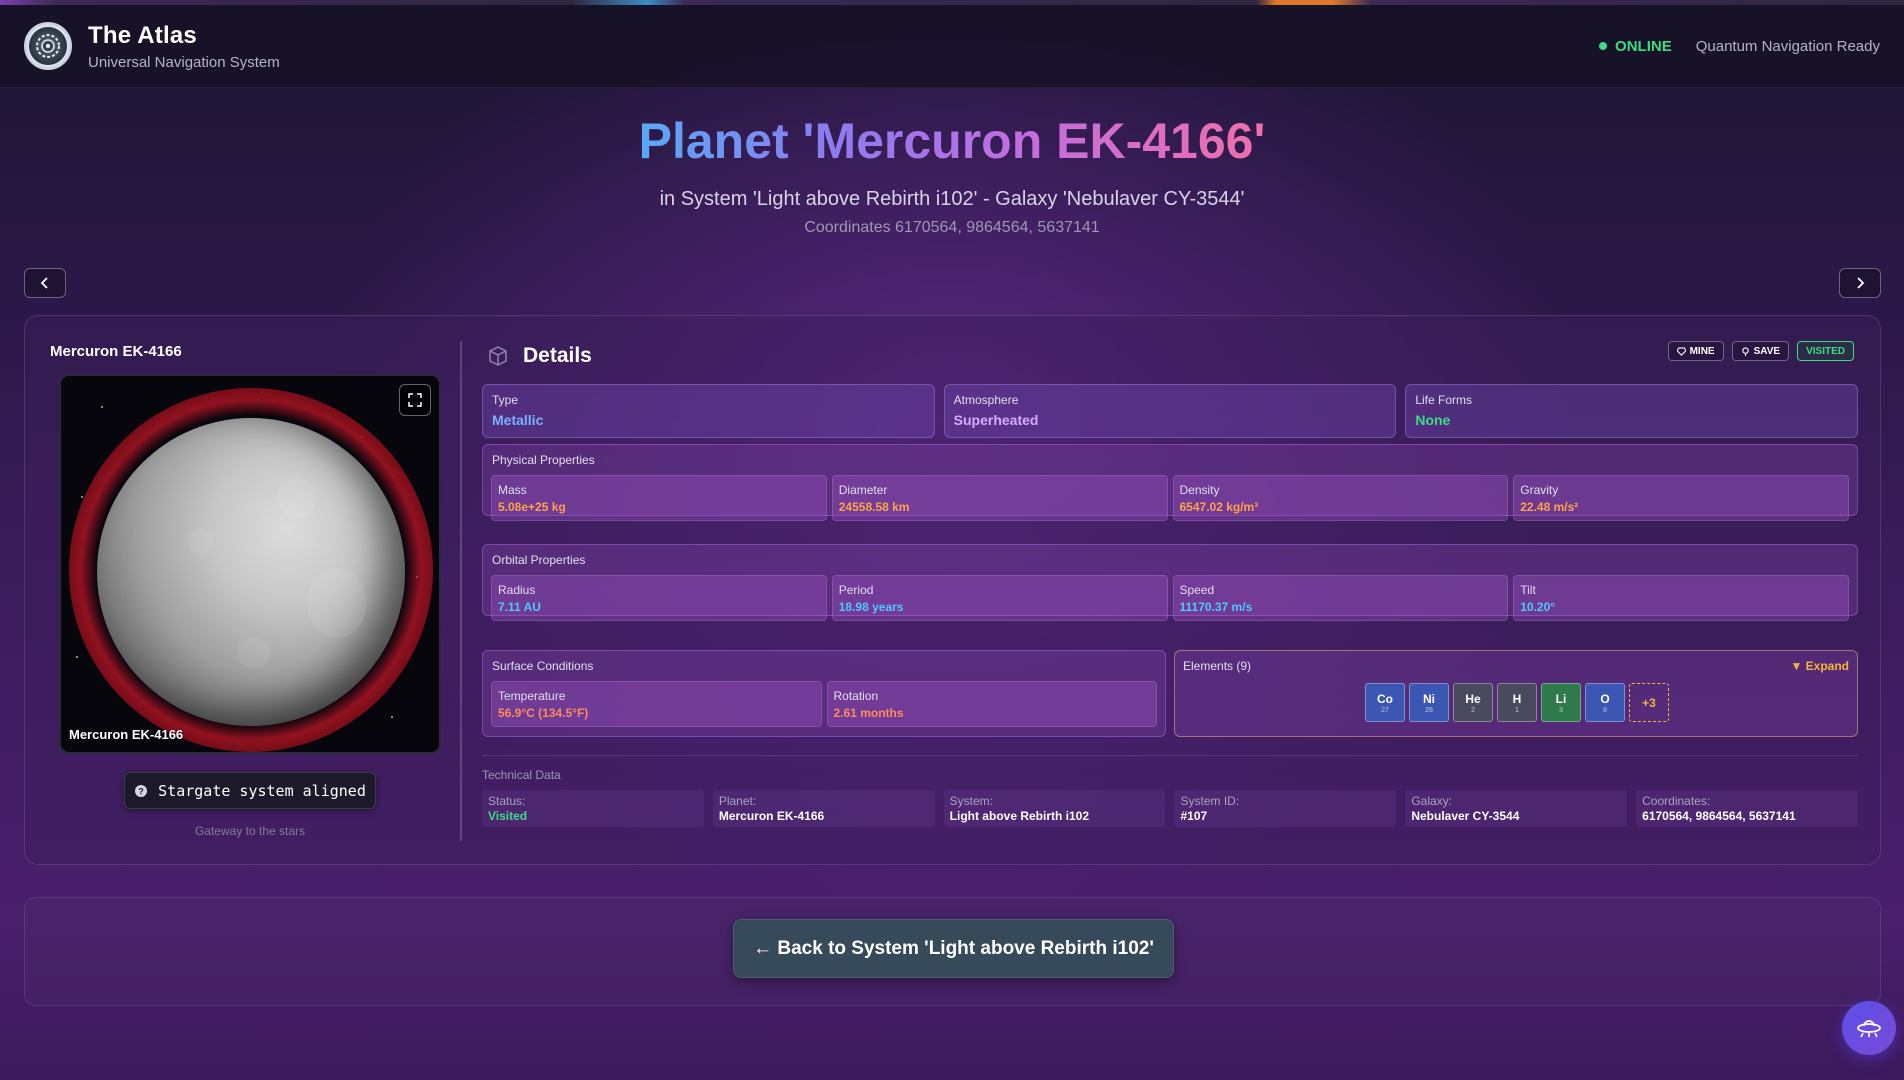  Describe the element at coordinates (1681, 498) in the screenshot. I see `gravity-field: Gravity 22.48 m/s²` at that location.